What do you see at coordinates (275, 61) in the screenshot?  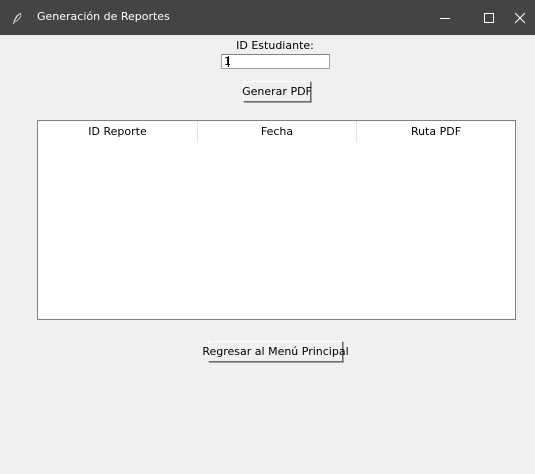 I see `student-id-input` at bounding box center [275, 61].